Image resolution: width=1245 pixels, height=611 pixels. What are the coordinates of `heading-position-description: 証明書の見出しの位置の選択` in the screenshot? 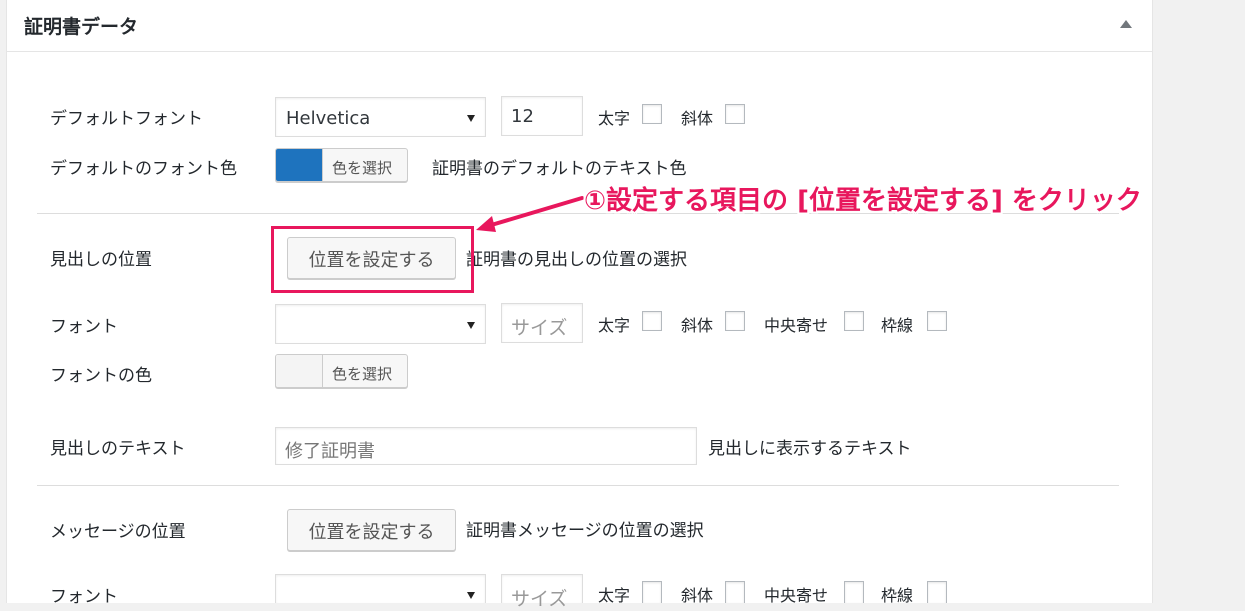 It's located at (576, 260).